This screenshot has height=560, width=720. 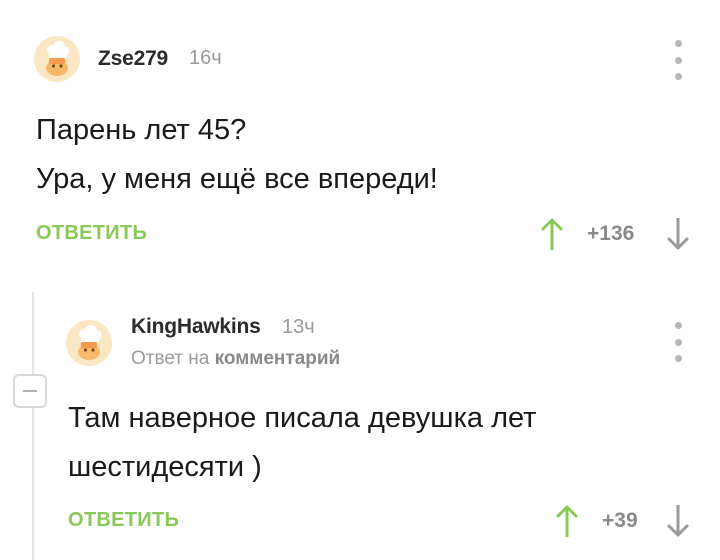 What do you see at coordinates (196, 327) in the screenshot?
I see `comment-author: KingHawkins` at bounding box center [196, 327].